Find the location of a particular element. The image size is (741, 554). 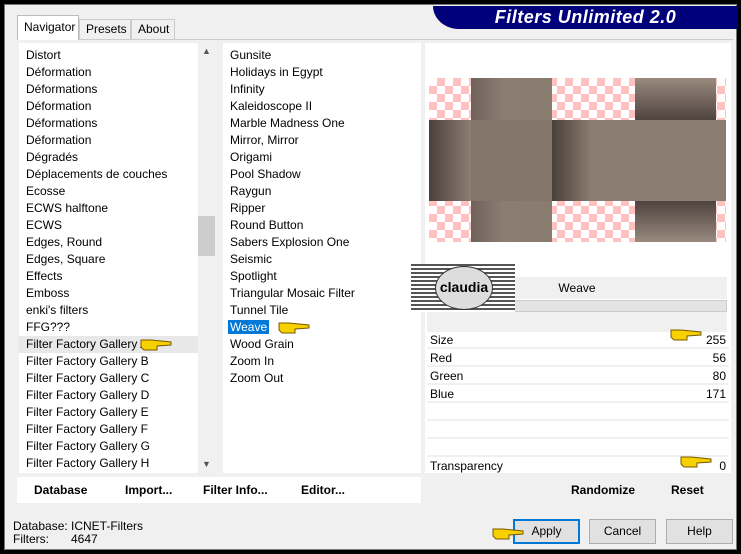

slider-label: Green is located at coordinates (447, 376).